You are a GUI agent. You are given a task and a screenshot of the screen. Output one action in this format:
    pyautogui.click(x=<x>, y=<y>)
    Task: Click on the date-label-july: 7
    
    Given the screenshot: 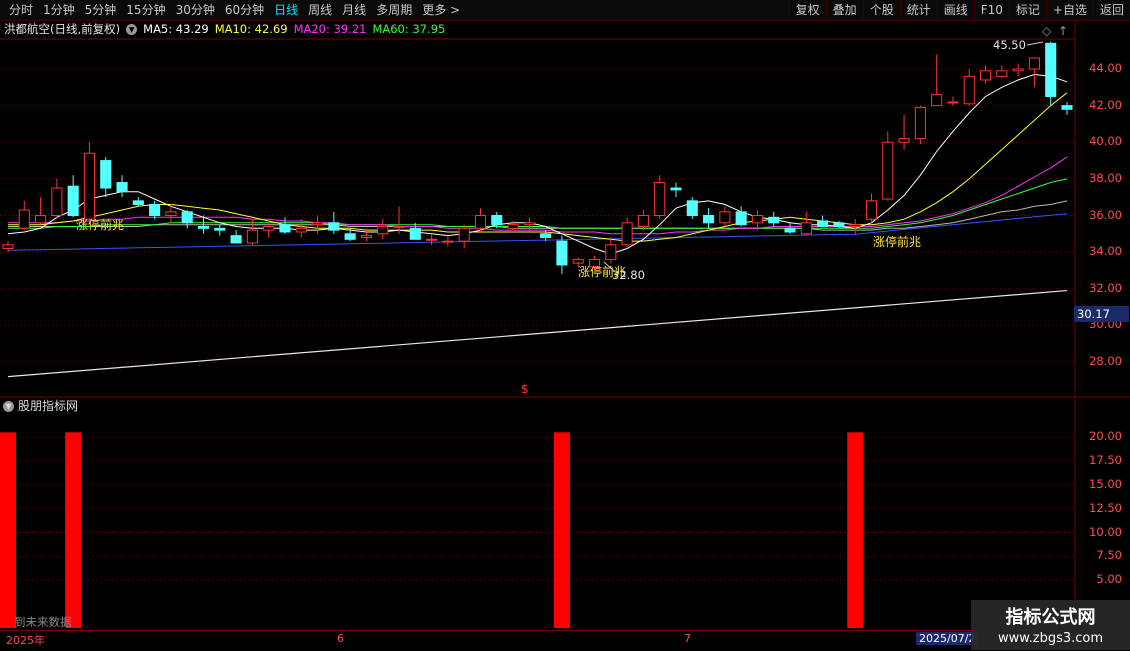 What is the action you would take?
    pyautogui.click(x=687, y=638)
    